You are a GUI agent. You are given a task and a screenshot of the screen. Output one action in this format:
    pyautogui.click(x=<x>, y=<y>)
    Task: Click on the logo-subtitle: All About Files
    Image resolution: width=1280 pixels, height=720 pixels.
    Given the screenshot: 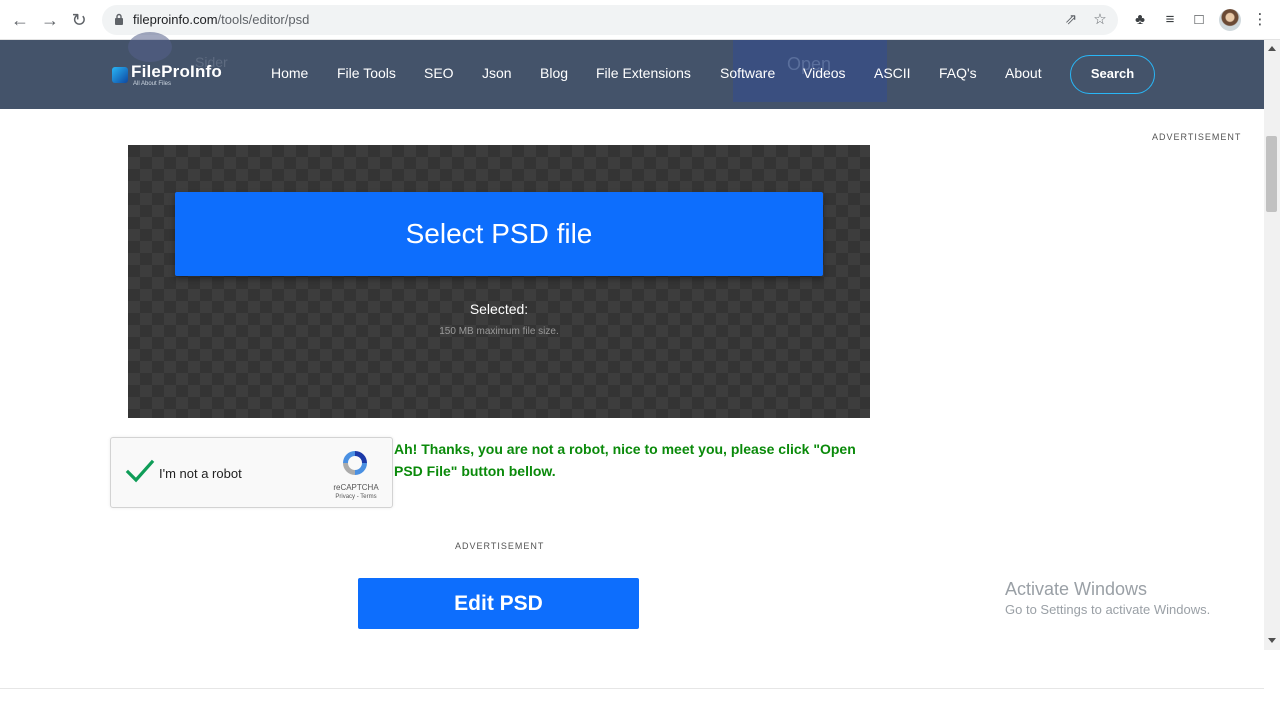 What is the action you would take?
    pyautogui.click(x=152, y=84)
    